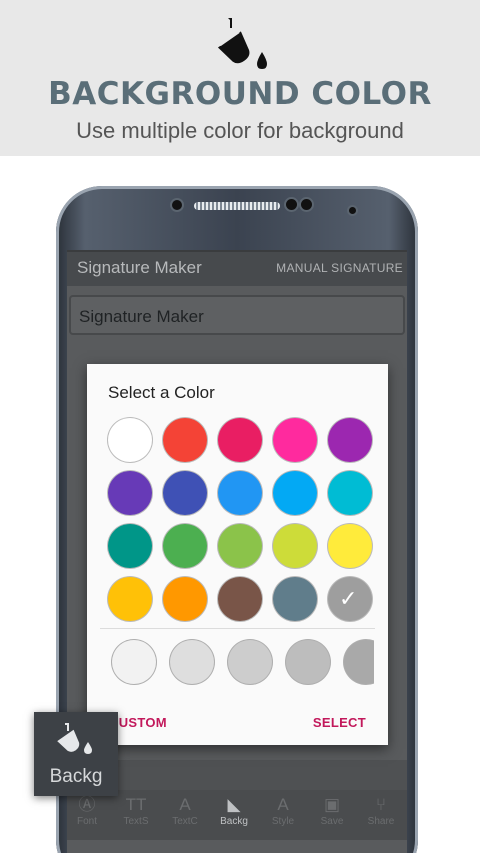 The height and width of the screenshot is (853, 480). I want to click on nav-item-label: Backg, so click(234, 821).